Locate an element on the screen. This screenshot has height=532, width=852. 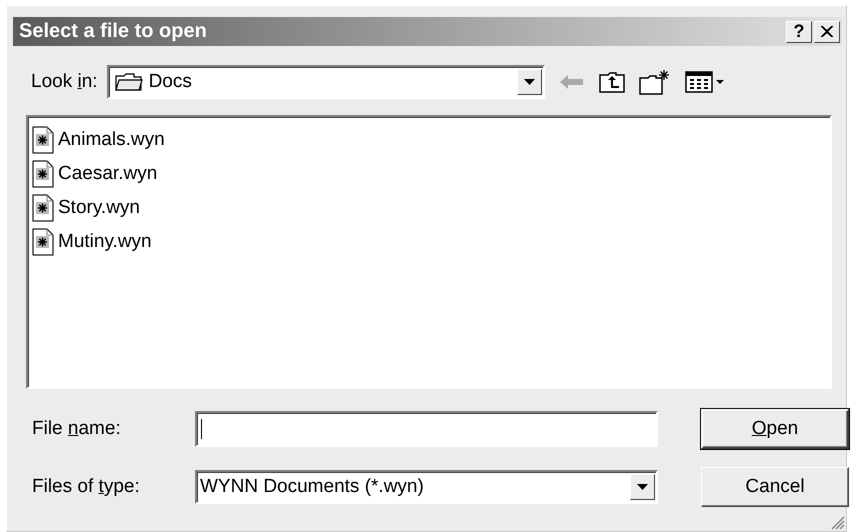
close-icon is located at coordinates (827, 31).